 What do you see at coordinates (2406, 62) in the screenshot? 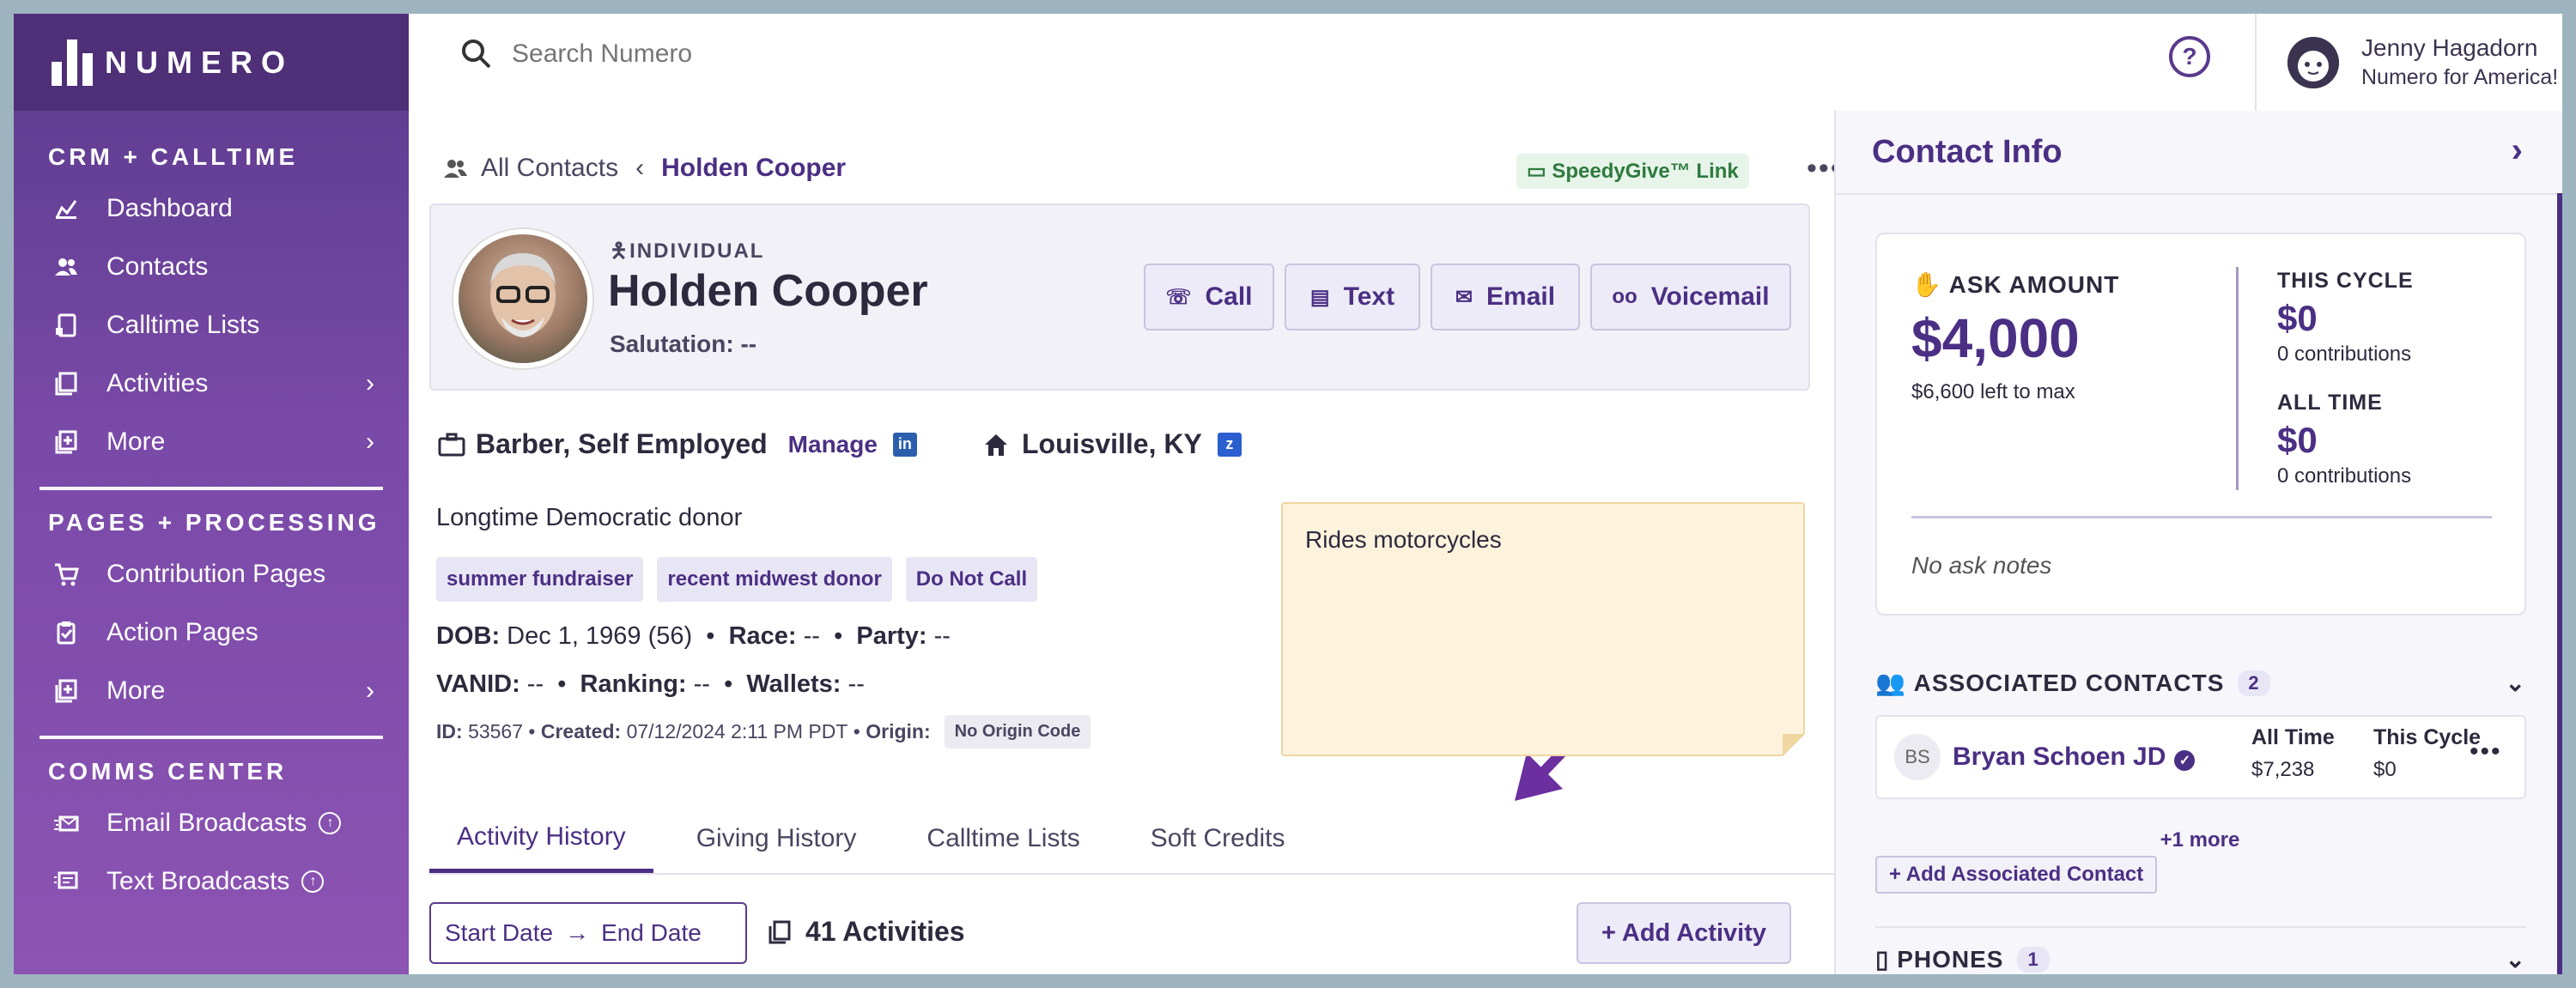
I see `user-menu: Jenny Hagadorn Numero for America!` at bounding box center [2406, 62].